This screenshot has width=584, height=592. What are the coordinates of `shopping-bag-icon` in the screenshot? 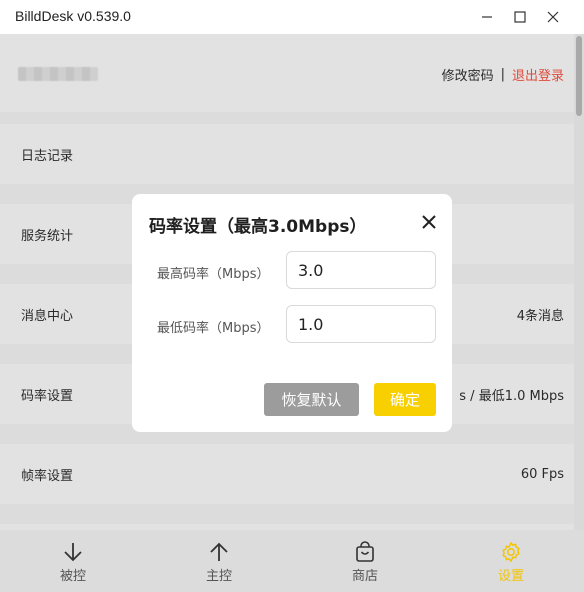 It's located at (365, 552).